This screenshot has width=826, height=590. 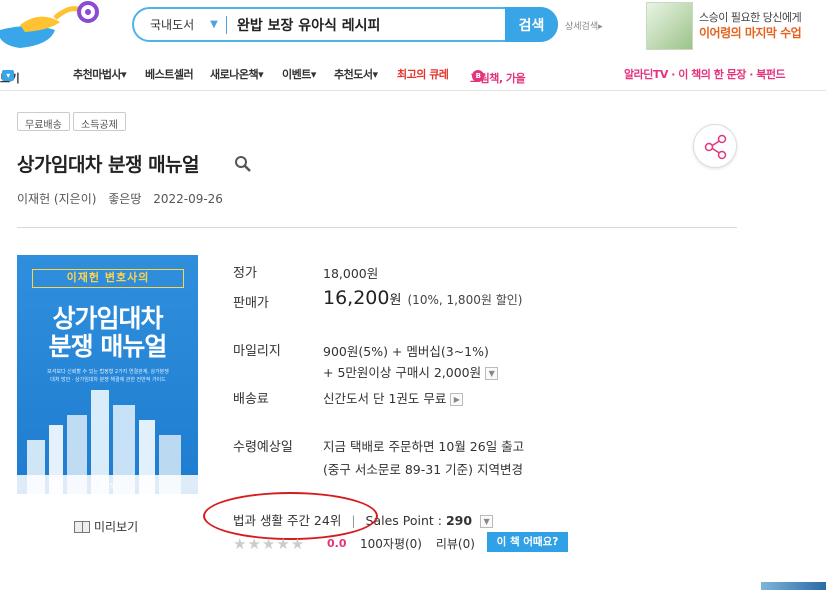 I want to click on preview-label: 미리보기, so click(x=116, y=527).